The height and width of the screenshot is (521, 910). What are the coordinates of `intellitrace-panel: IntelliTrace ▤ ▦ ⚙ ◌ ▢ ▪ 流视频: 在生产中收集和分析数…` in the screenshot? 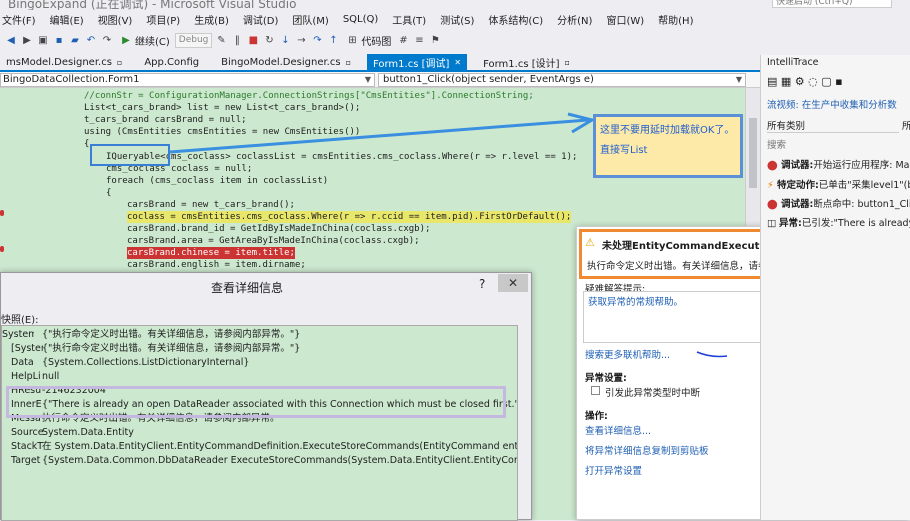 It's located at (835, 287).